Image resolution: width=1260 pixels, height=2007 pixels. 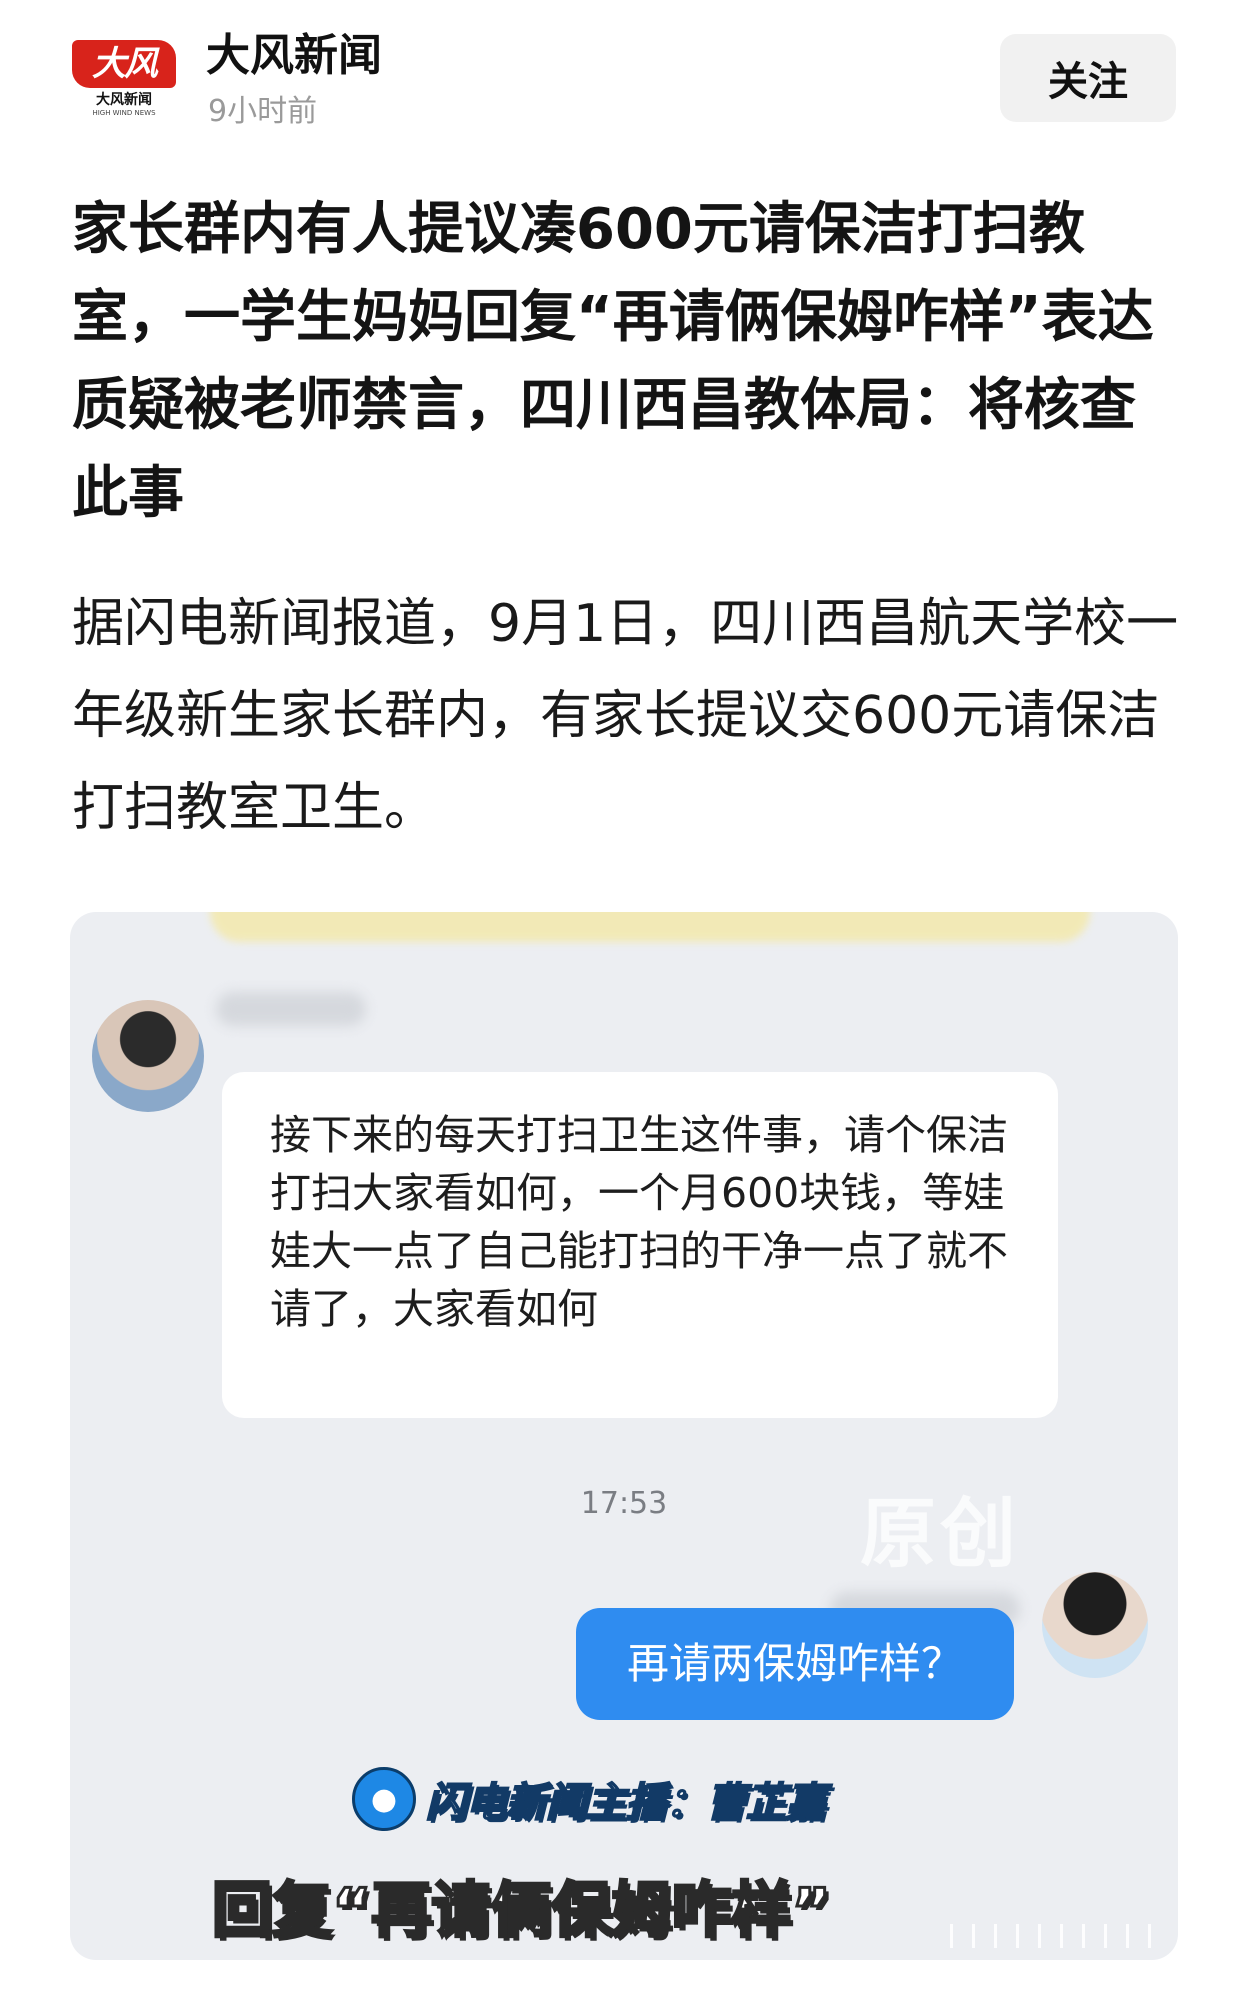 I want to click on sent-message-text: 再请两保姆咋样？, so click(x=794, y=1663).